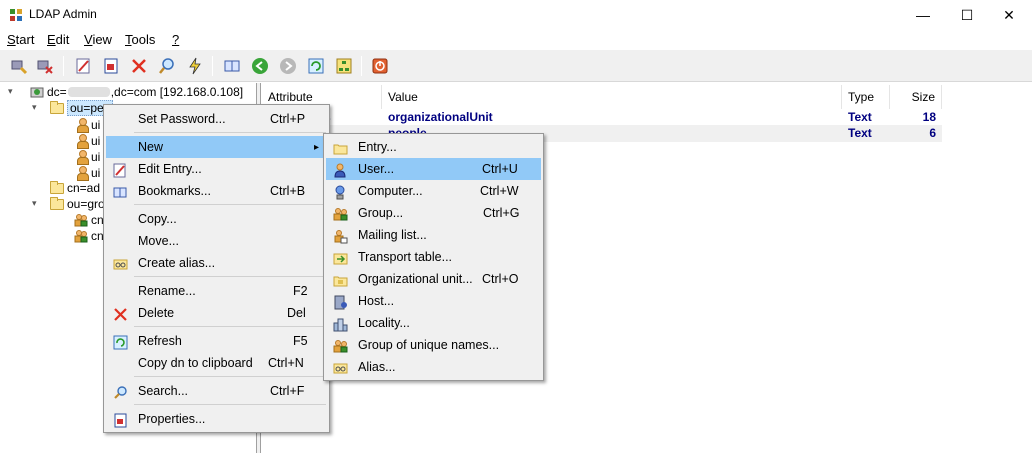  Describe the element at coordinates (433, 191) in the screenshot. I see `submenu-item-computer: Computer... Ctrl+W` at that location.